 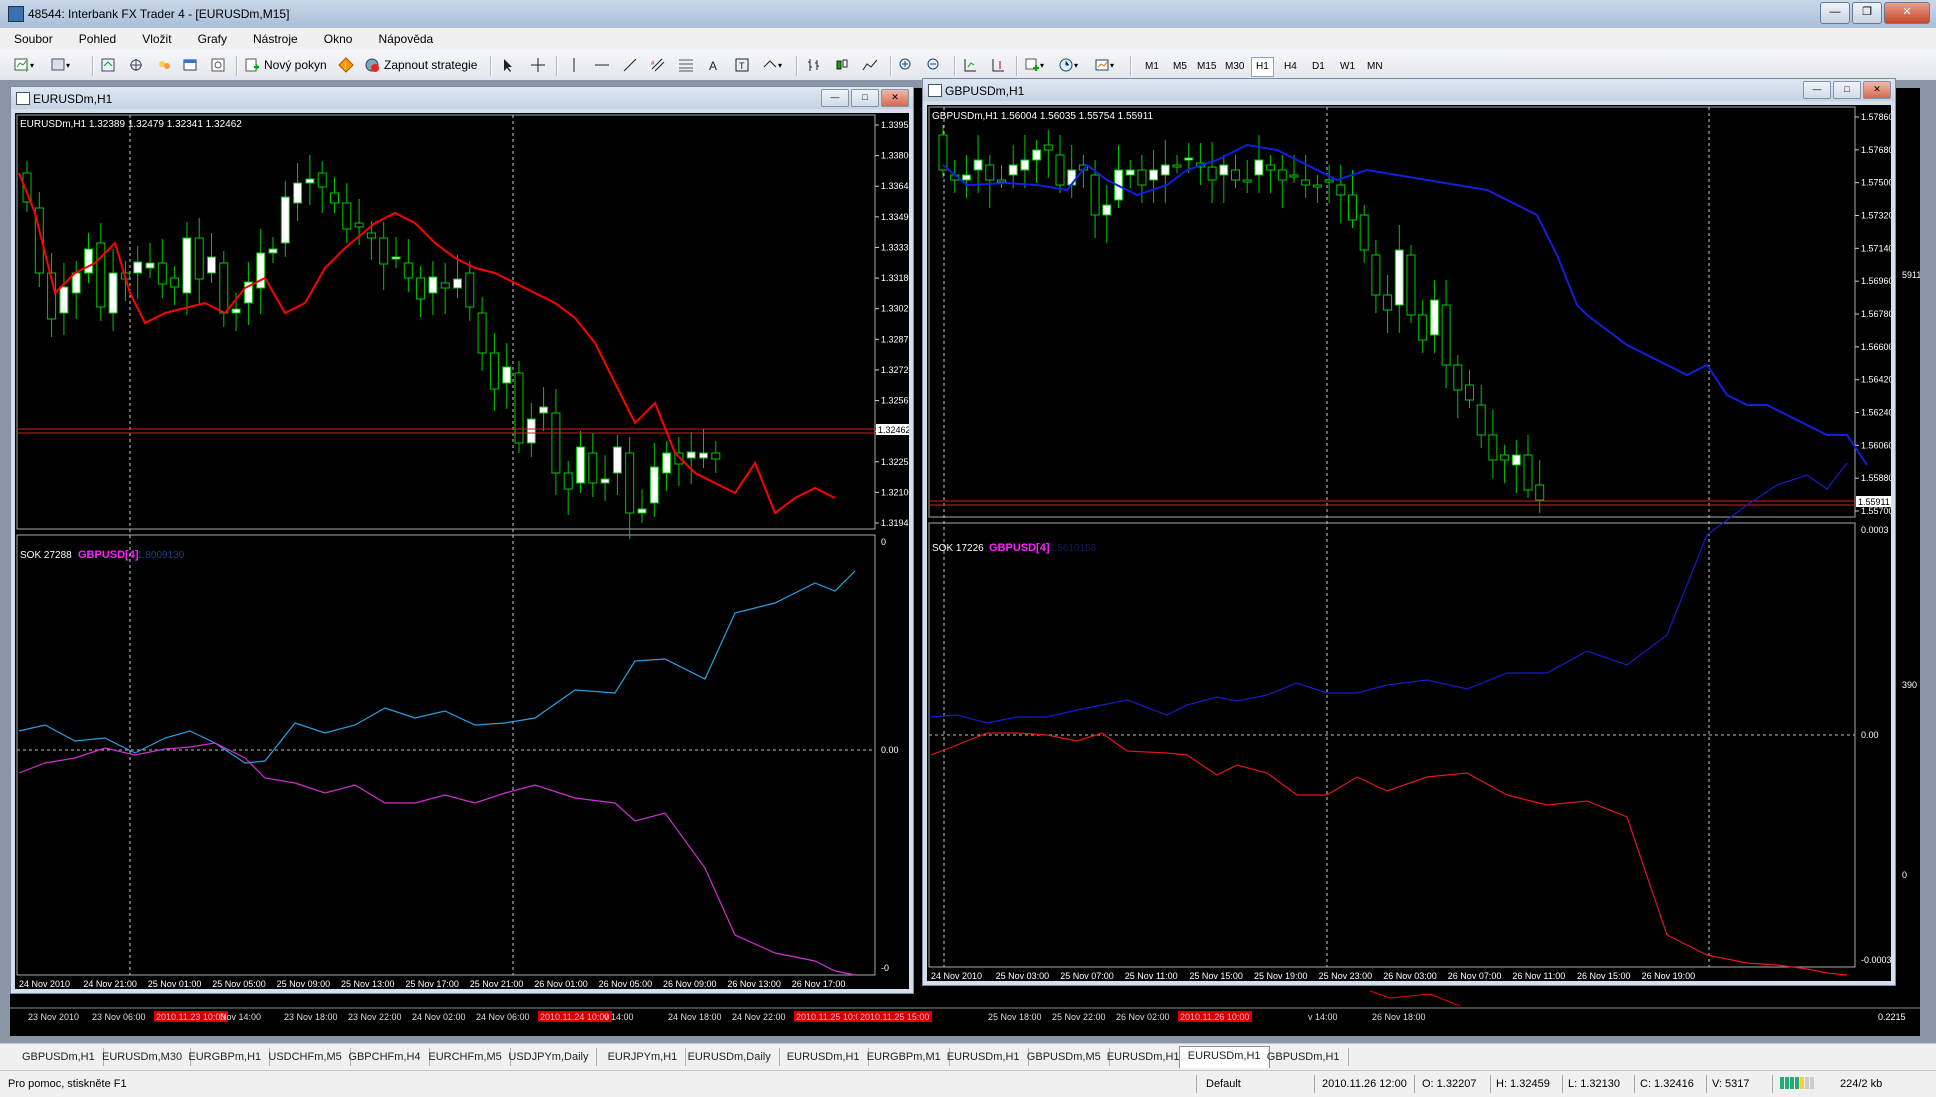 I want to click on autoscroll-button, so click(x=970, y=65).